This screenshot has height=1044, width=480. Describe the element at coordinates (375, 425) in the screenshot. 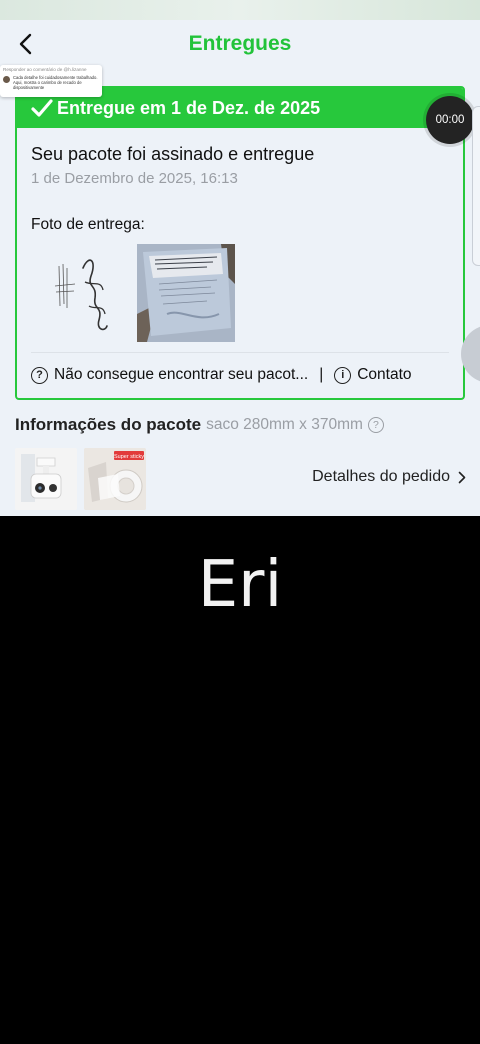

I see `help-icon: ?` at that location.